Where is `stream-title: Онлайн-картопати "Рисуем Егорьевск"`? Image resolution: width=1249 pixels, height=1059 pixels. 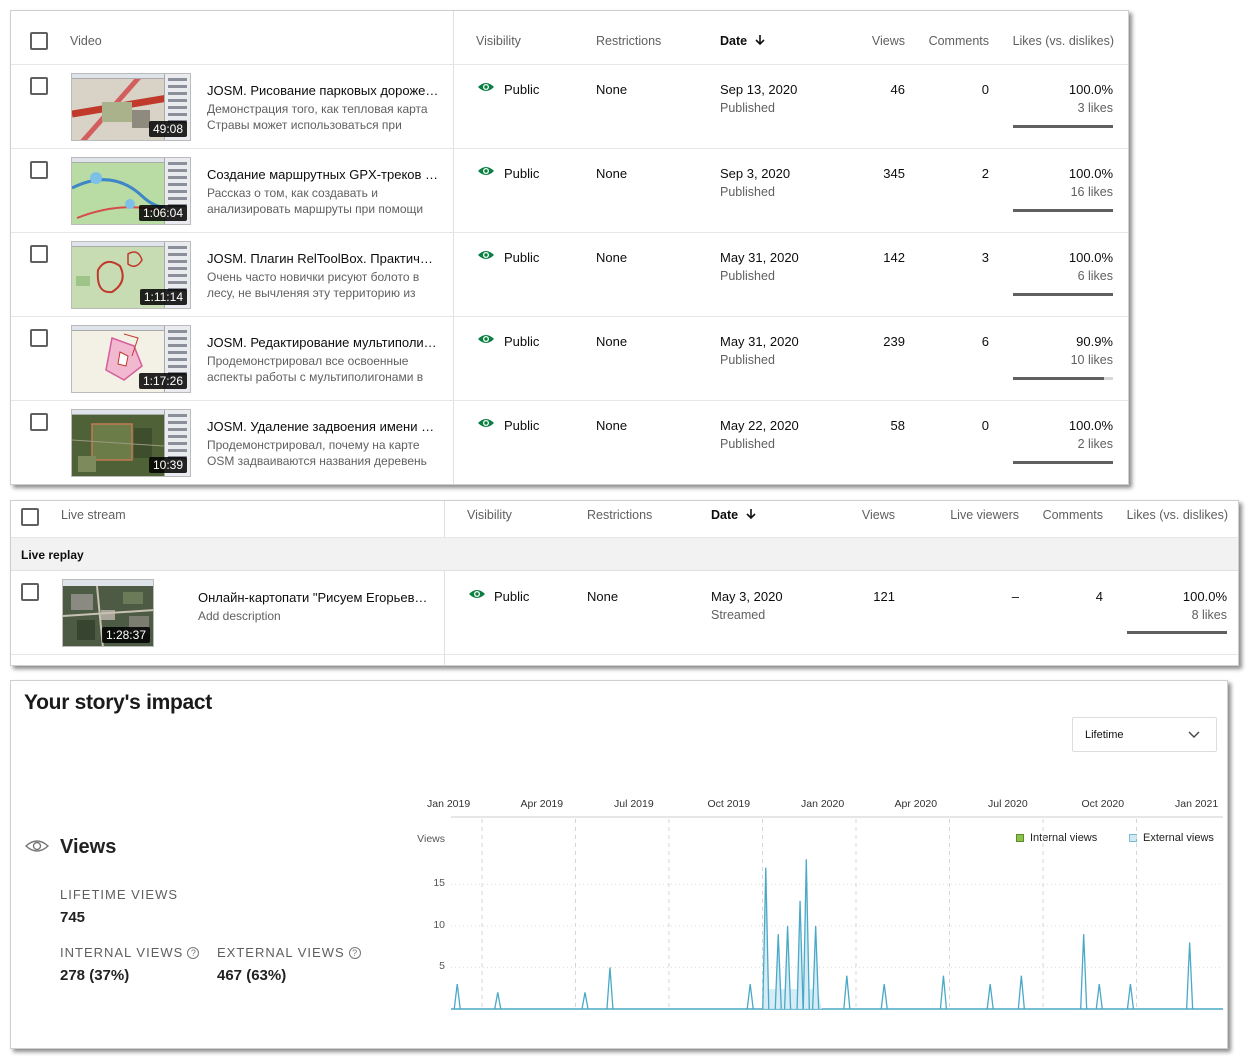
stream-title: Онлайн-картопати "Рисуем Егорьевск" is located at coordinates (313, 597).